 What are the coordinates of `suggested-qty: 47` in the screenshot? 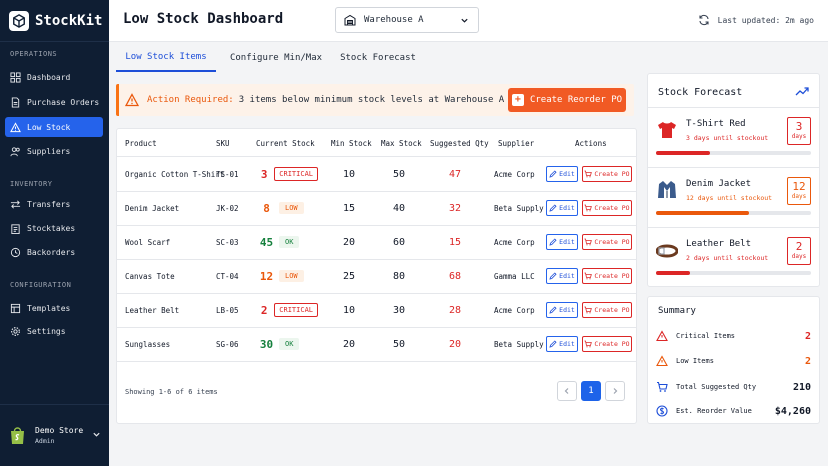 It's located at (455, 174).